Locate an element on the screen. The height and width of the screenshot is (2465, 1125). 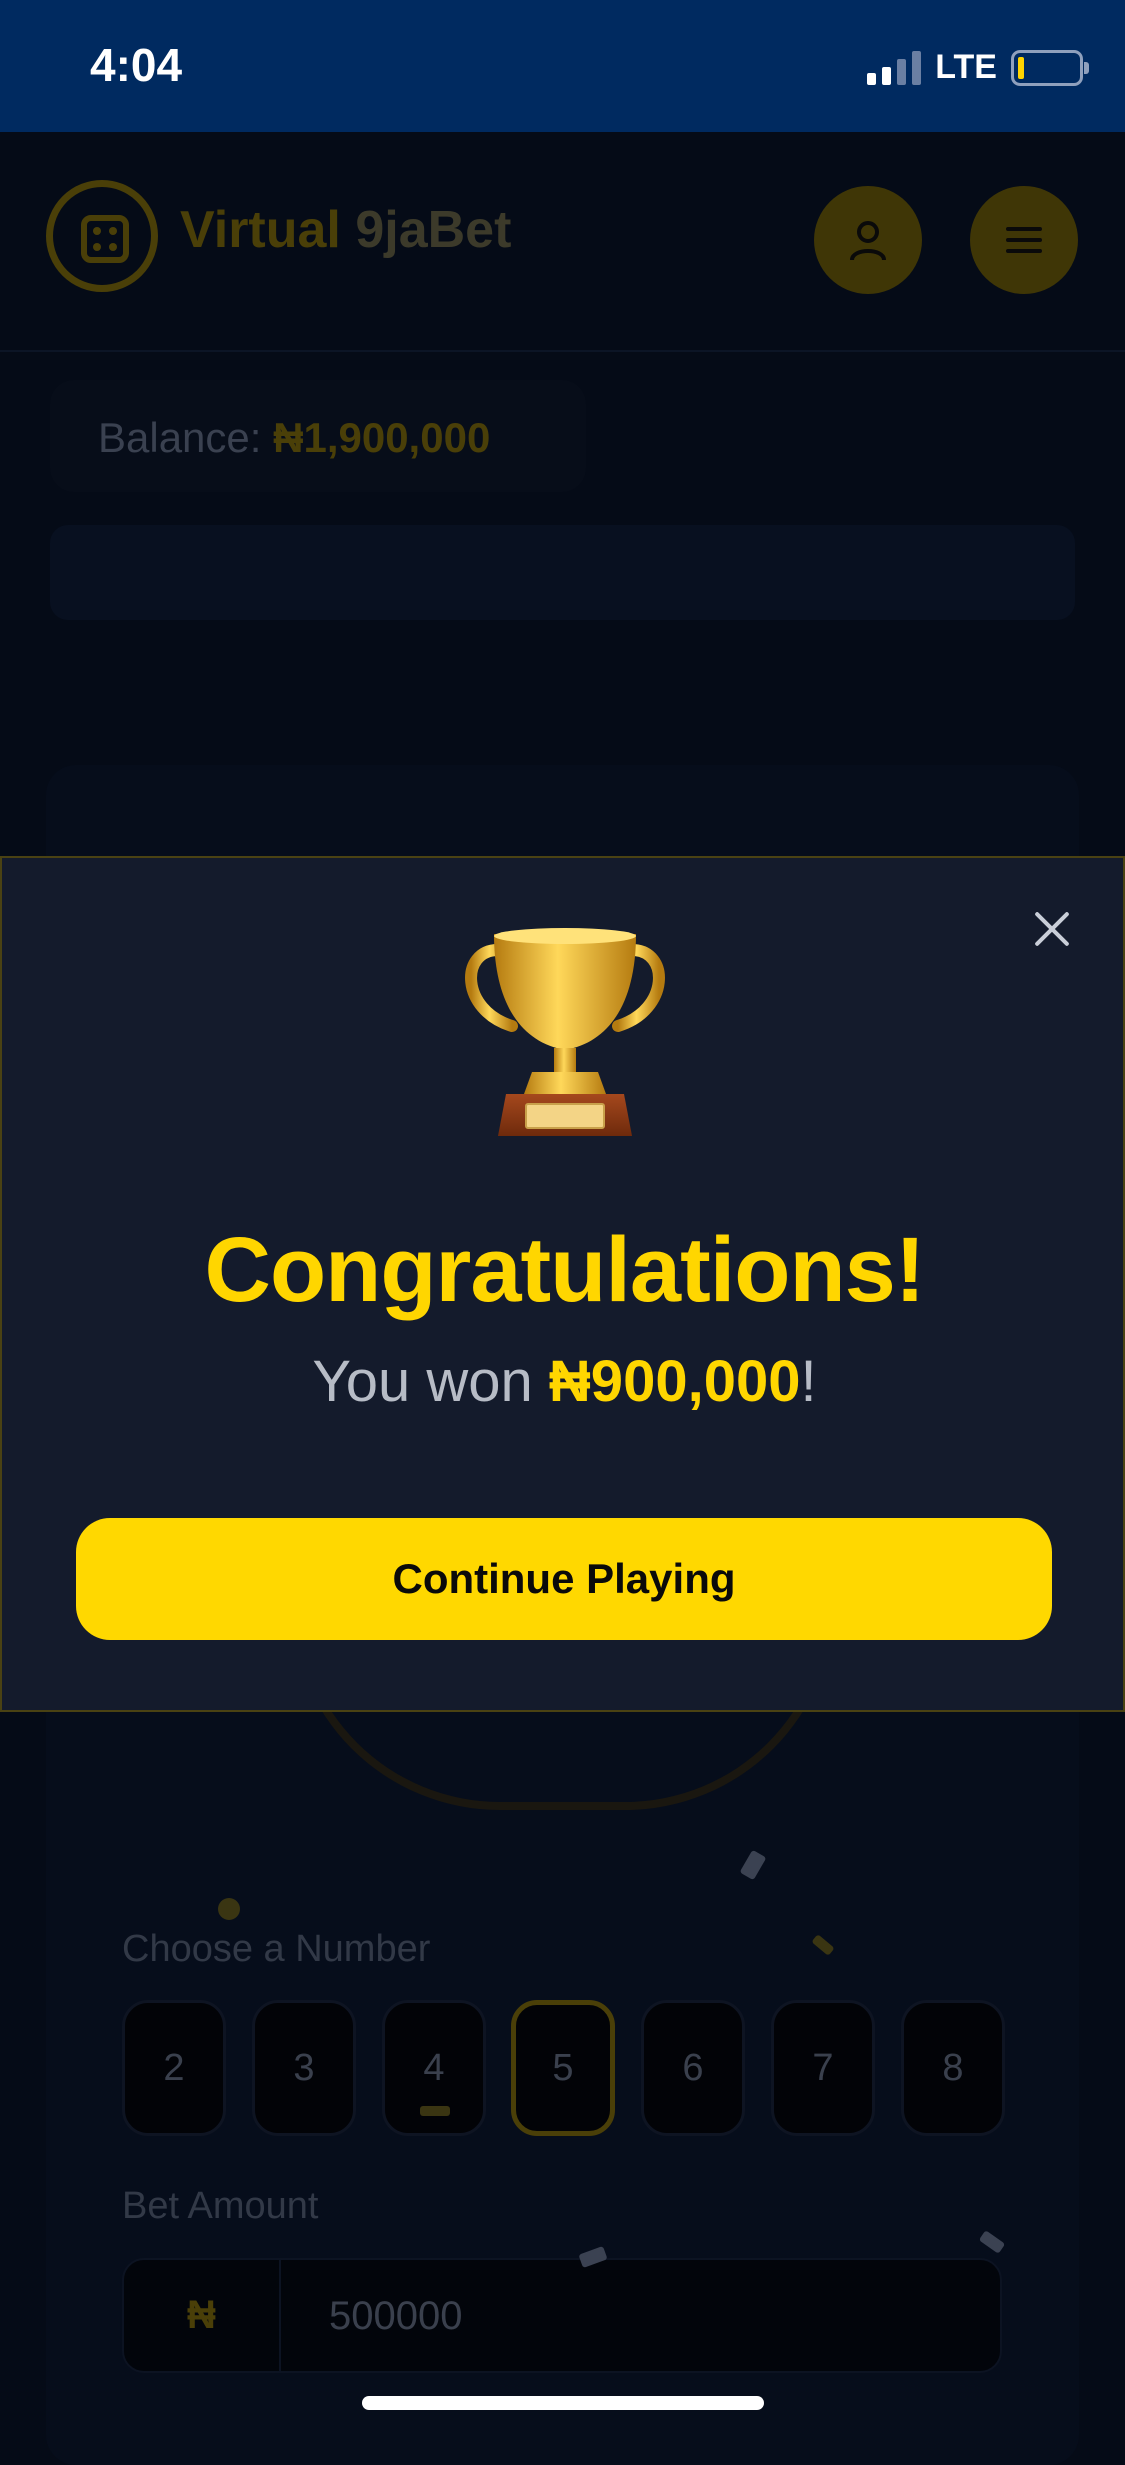
brand-name: Virtual 9jaBet is located at coordinates (345, 230).